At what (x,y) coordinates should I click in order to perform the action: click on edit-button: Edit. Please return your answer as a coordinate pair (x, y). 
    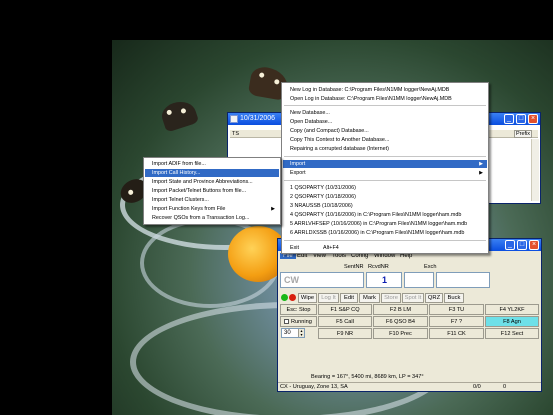
    Looking at the image, I should click on (349, 298).